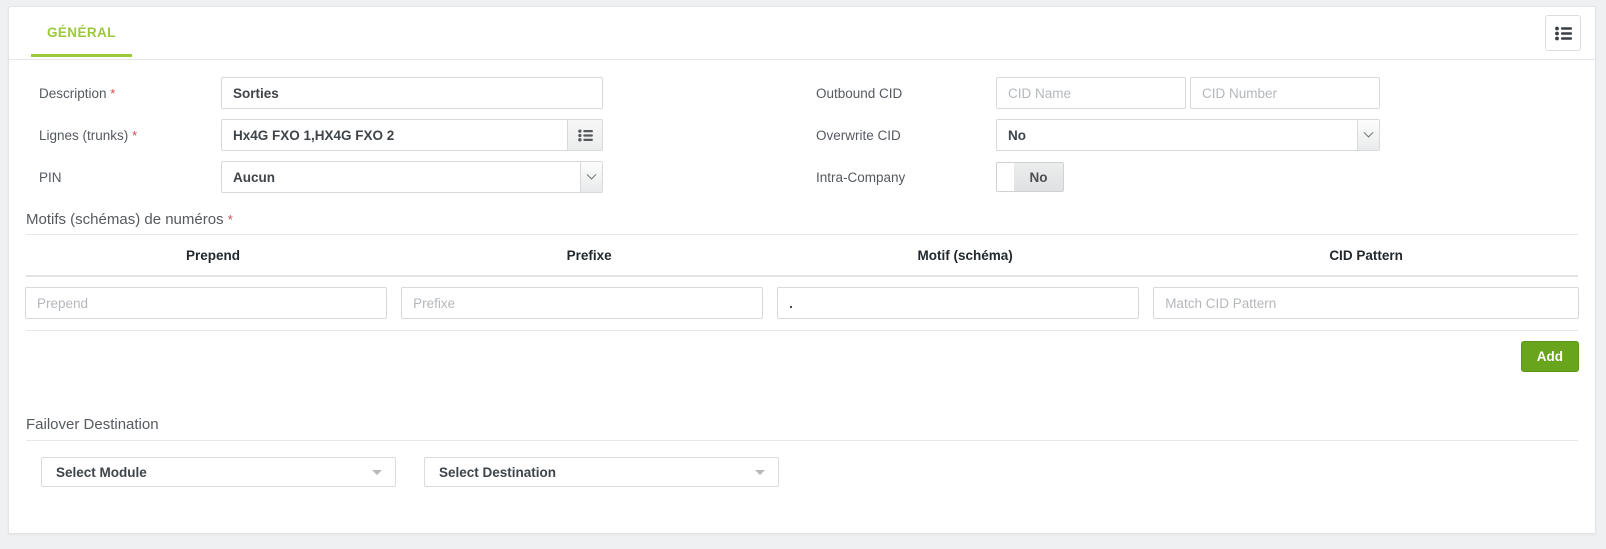 The width and height of the screenshot is (1606, 549). I want to click on motif-input, so click(958, 303).